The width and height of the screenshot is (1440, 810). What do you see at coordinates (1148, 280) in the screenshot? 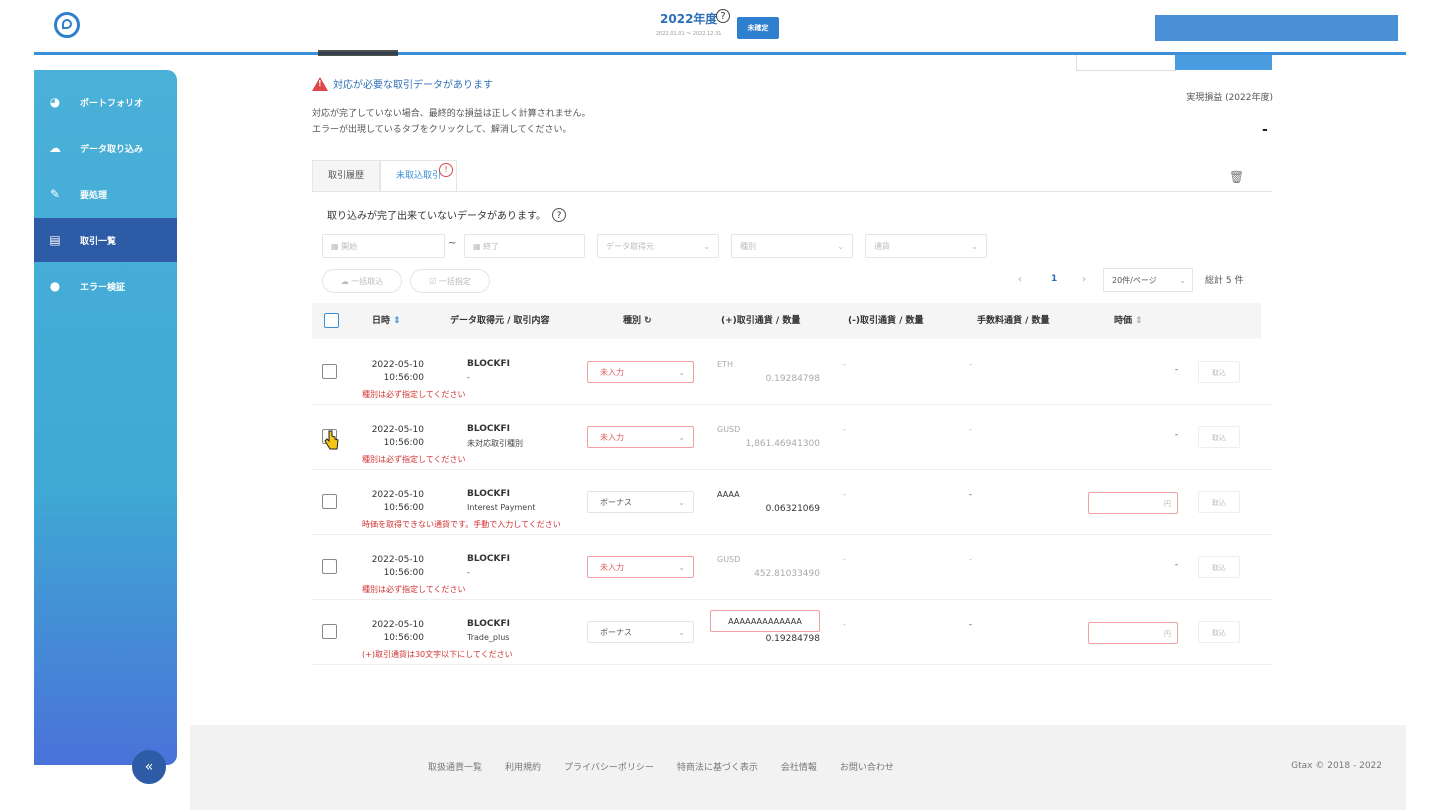
I see `page-size-select: 20件/ページ ⌄` at bounding box center [1148, 280].